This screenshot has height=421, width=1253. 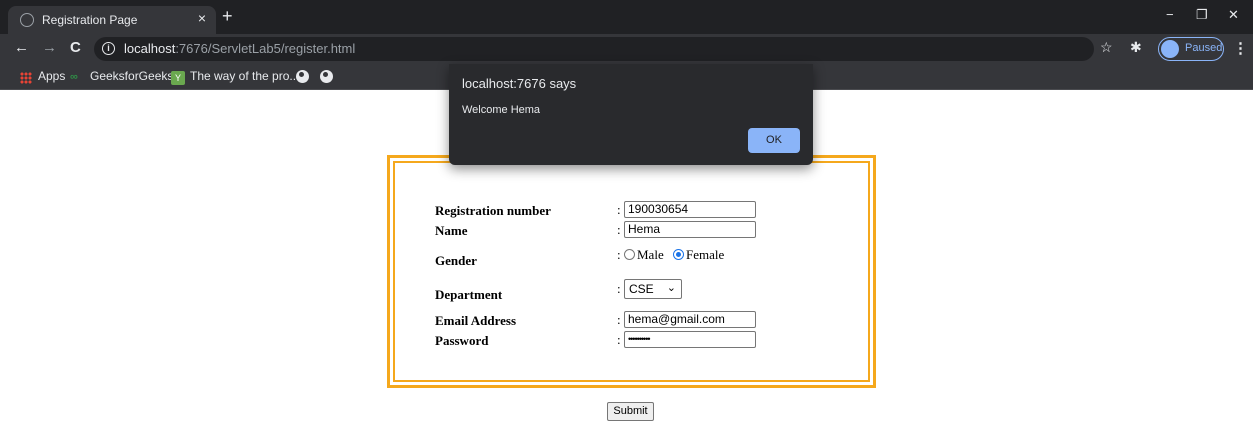 I want to click on tab-registration-page: Registration Page ×, so click(x=112, y=20).